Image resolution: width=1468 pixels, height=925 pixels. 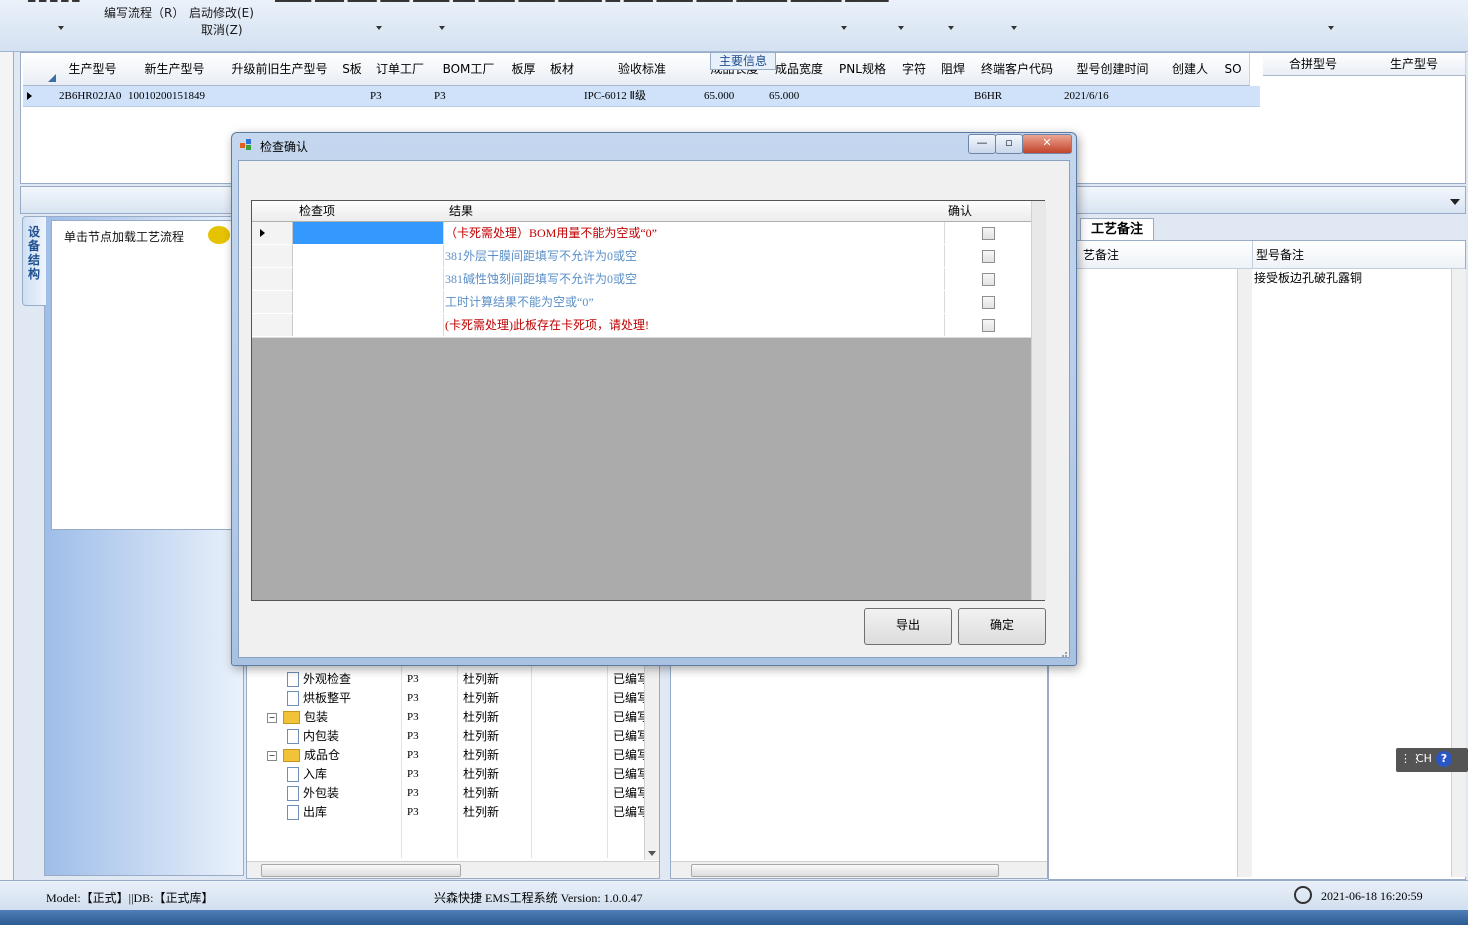 I want to click on col-header-result: 结果, so click(x=696, y=211).